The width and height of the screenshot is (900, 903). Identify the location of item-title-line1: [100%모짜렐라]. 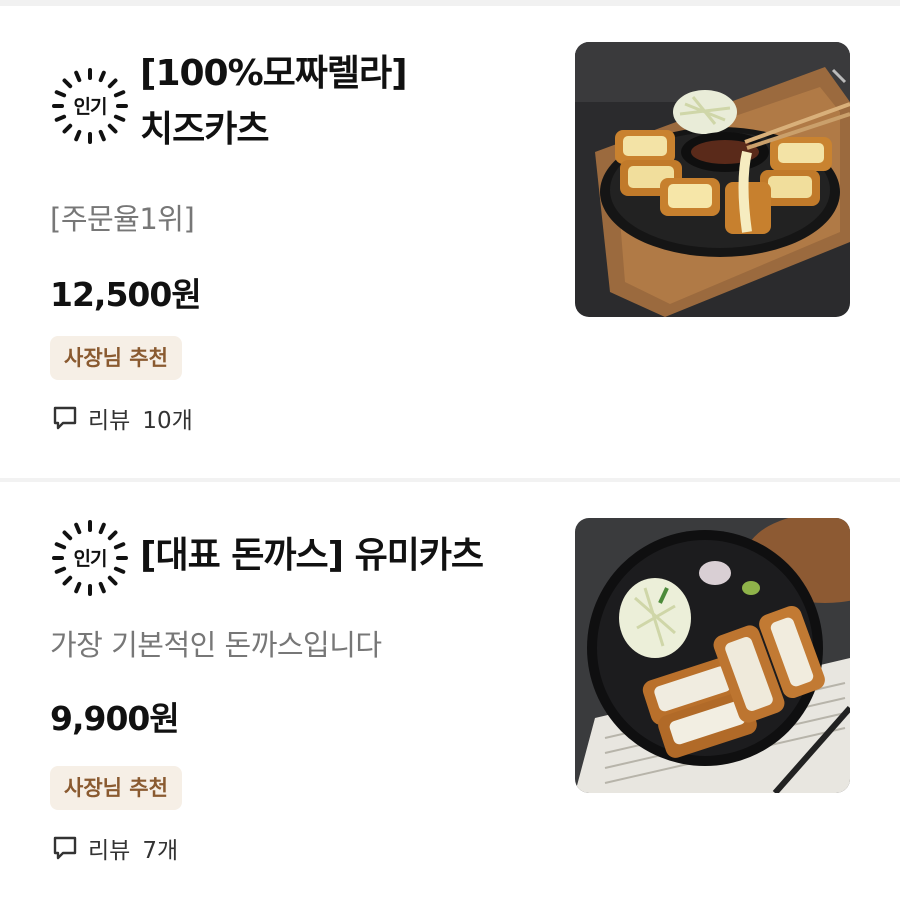
(274, 73).